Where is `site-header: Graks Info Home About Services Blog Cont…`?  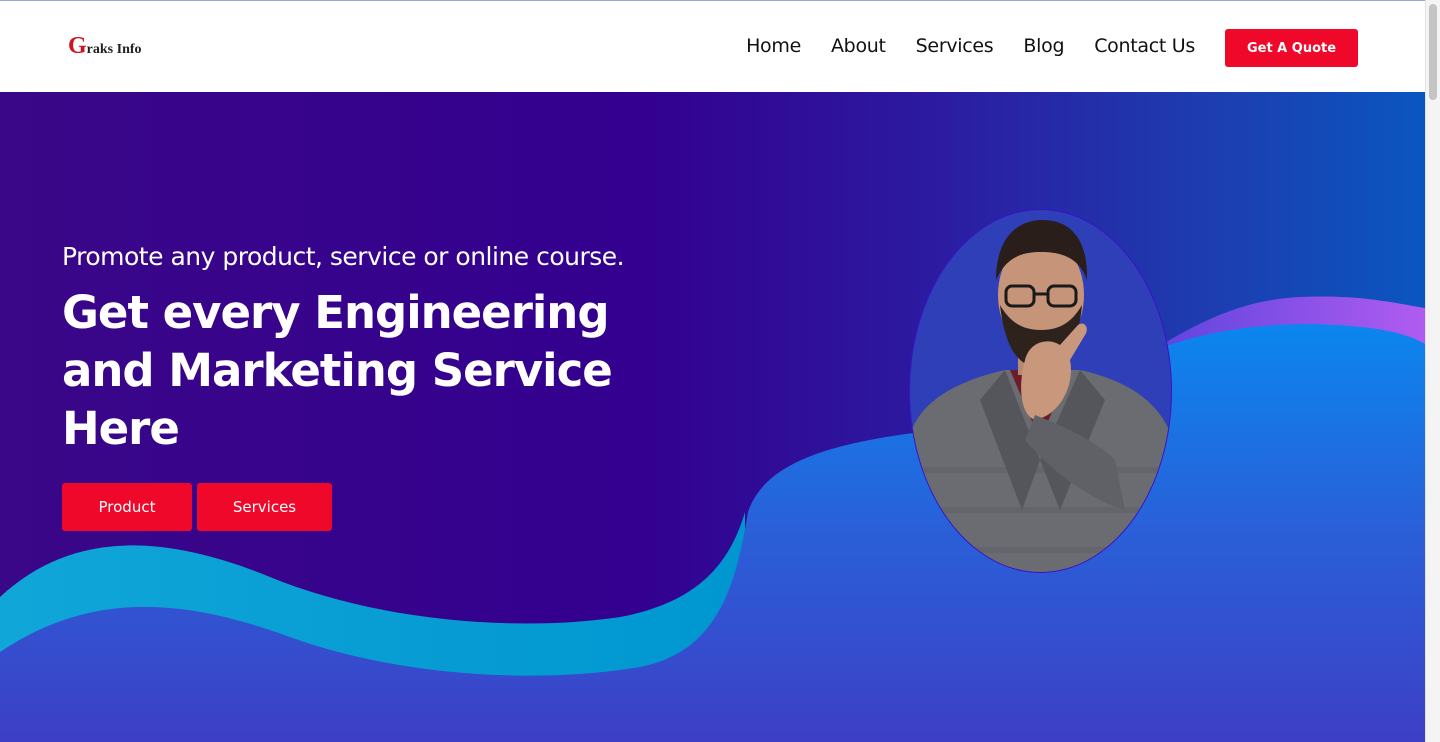
site-header: Graks Info Home About Services Blog Cont… is located at coordinates (712, 46).